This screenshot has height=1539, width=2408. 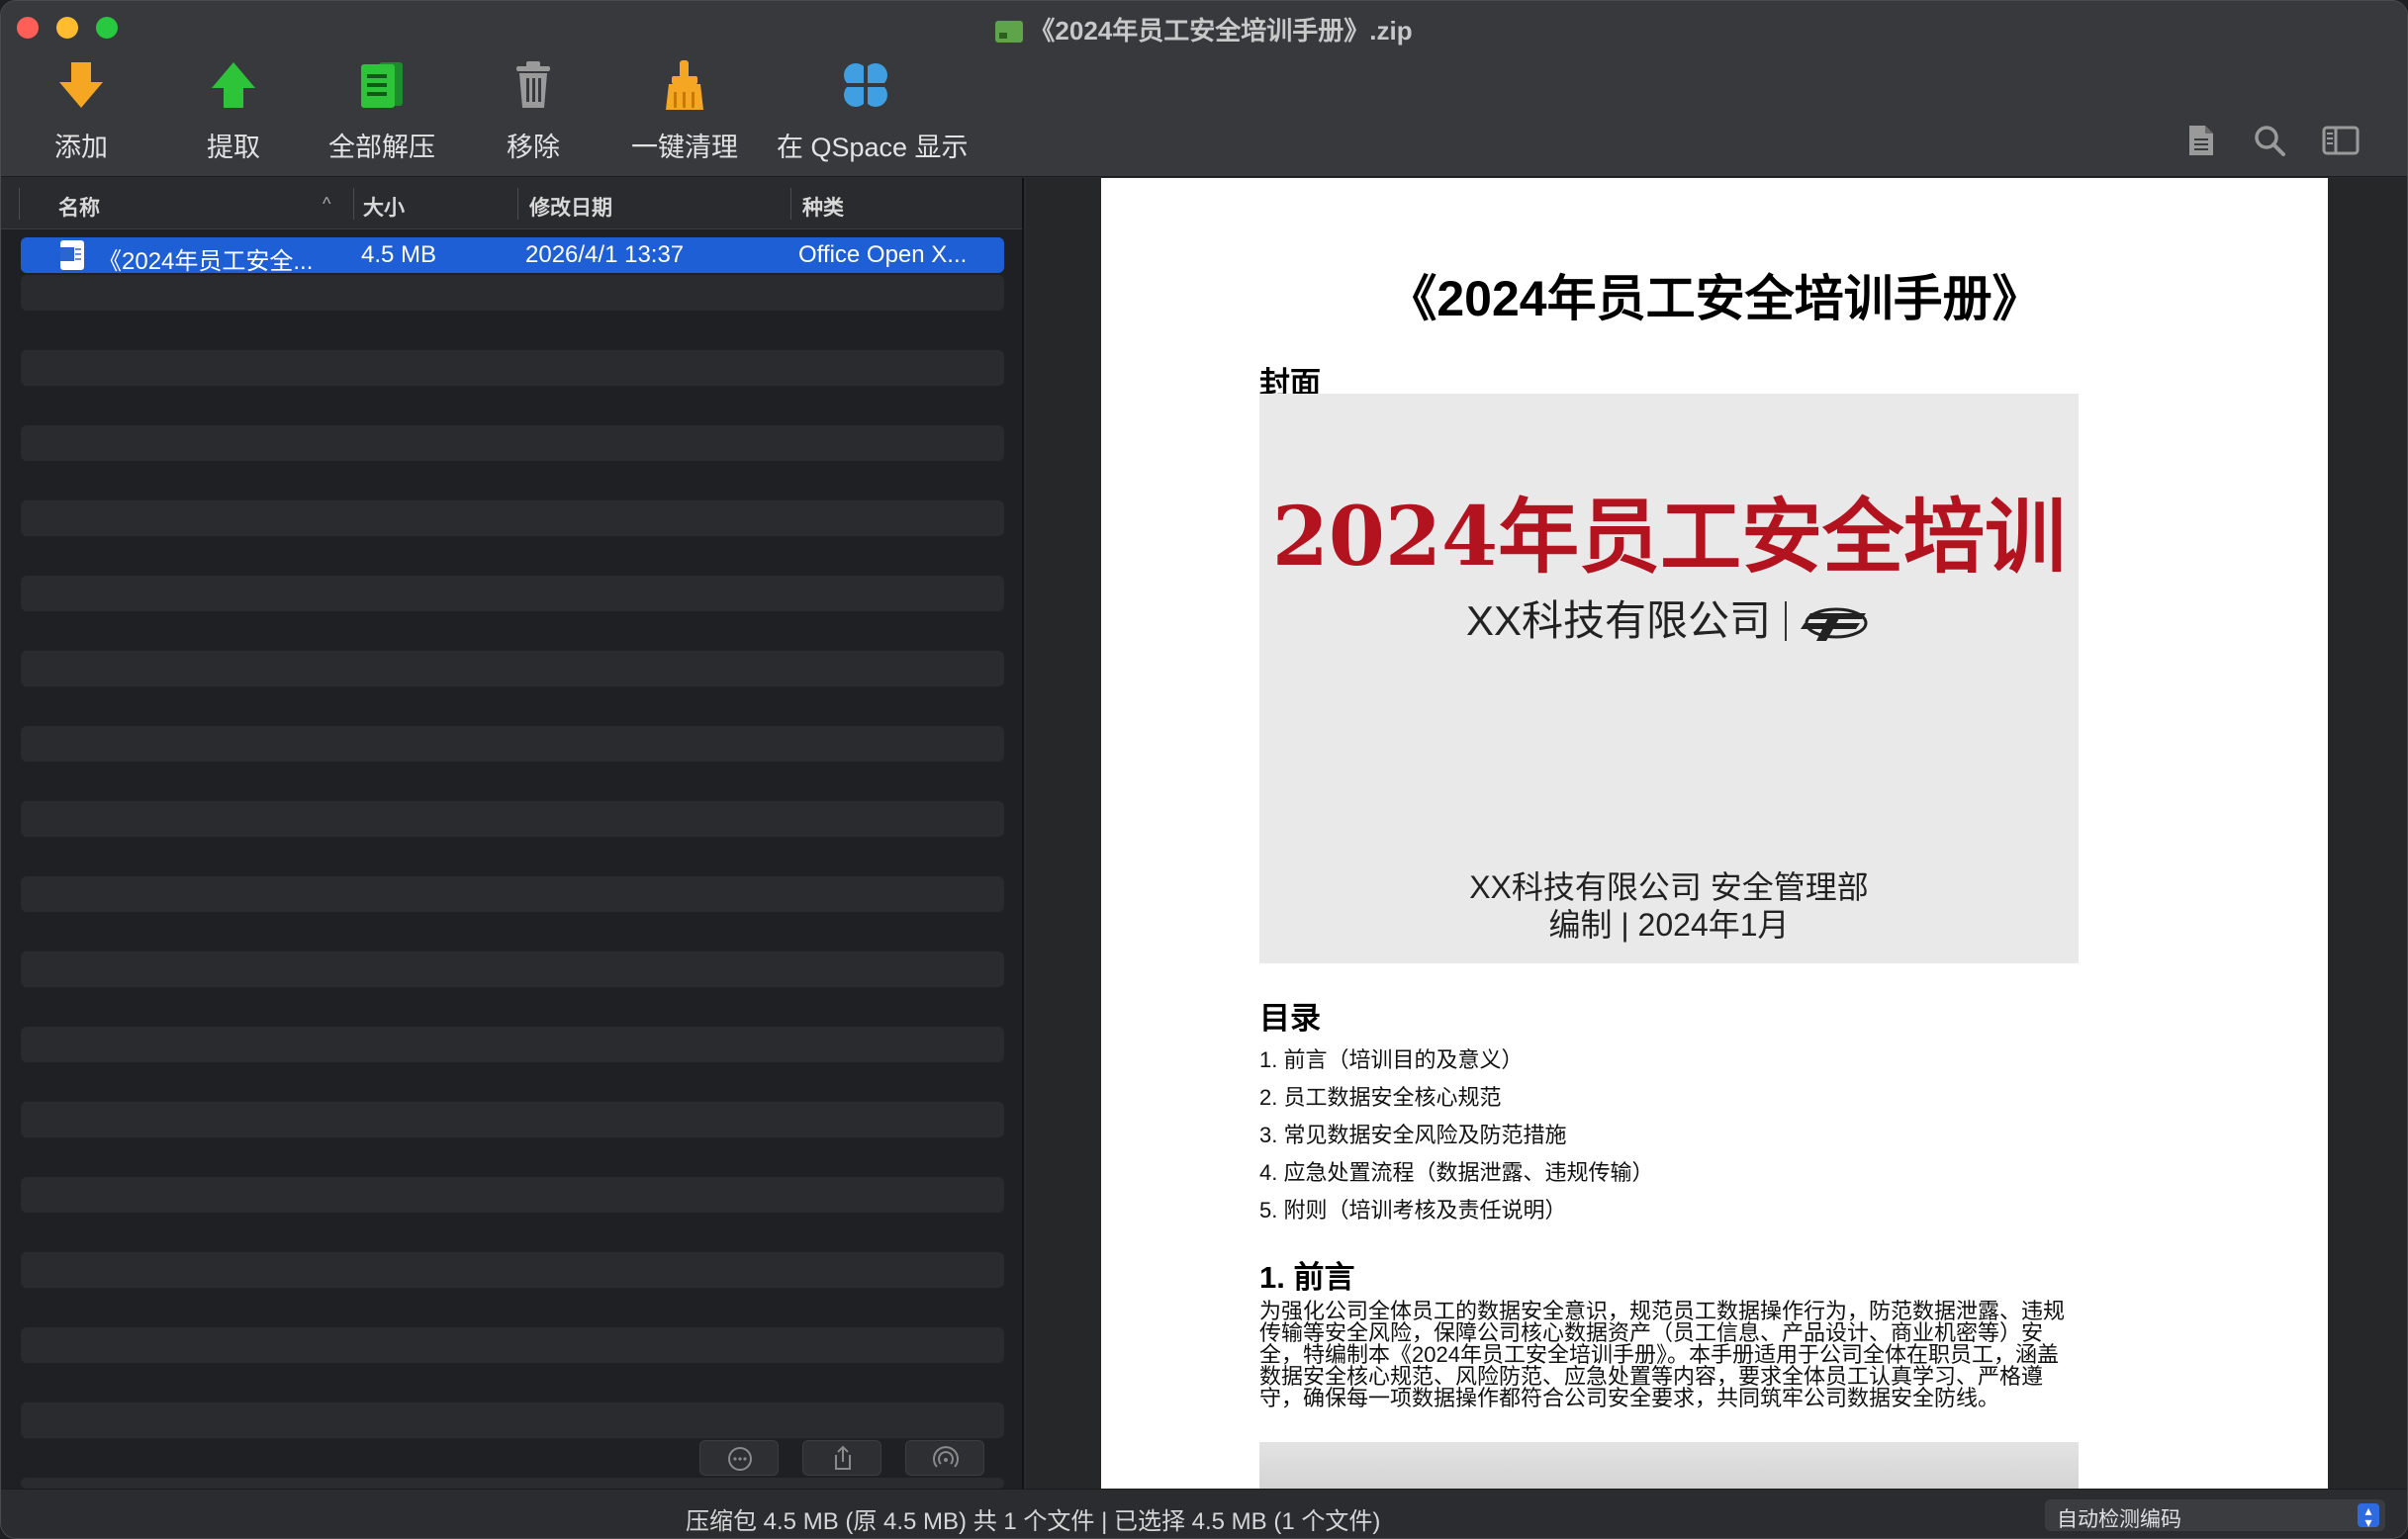 I want to click on arrow-down-icon, so click(x=81, y=85).